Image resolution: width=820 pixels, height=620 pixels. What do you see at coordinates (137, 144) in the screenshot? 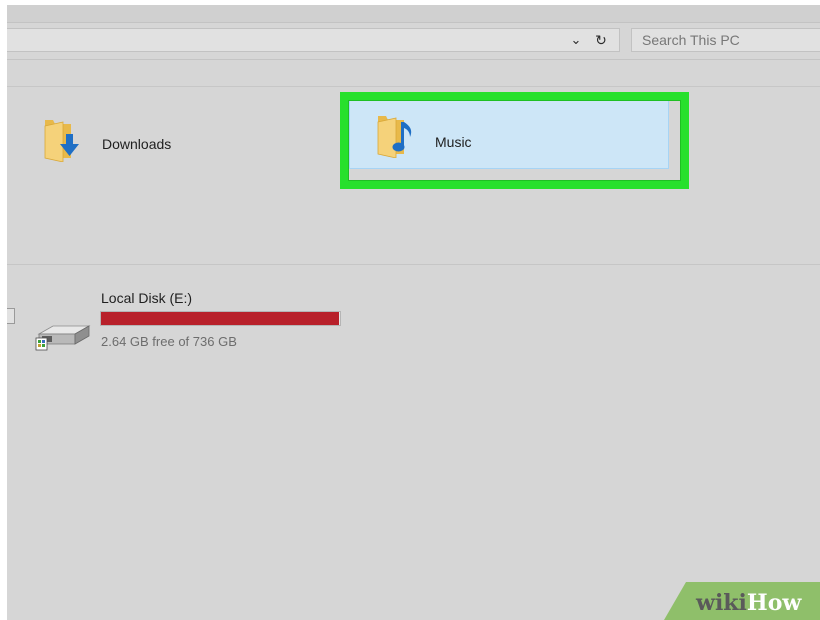
I see `folder-label-downloads: Downloads` at bounding box center [137, 144].